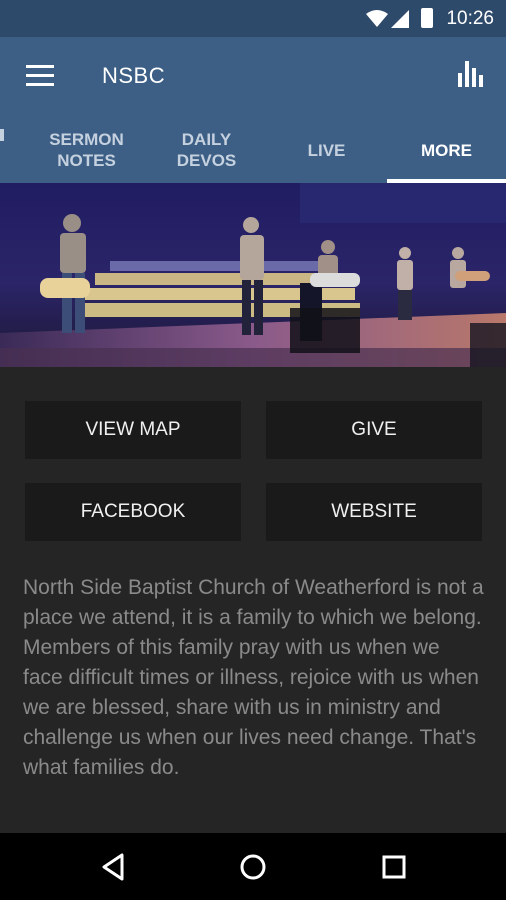  Describe the element at coordinates (253, 18) in the screenshot. I see `status-bar: 10:26` at that location.